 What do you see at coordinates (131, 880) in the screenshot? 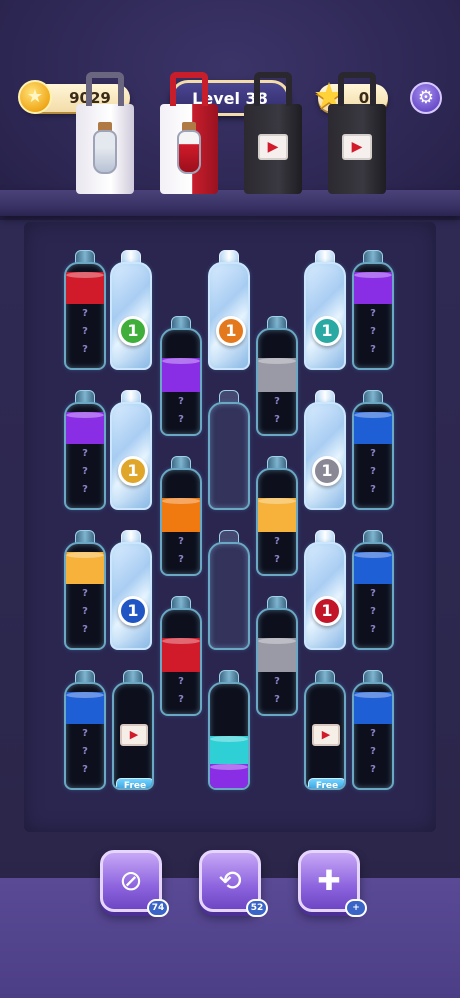
I see `no-undo-icon: ⊘` at bounding box center [131, 880].